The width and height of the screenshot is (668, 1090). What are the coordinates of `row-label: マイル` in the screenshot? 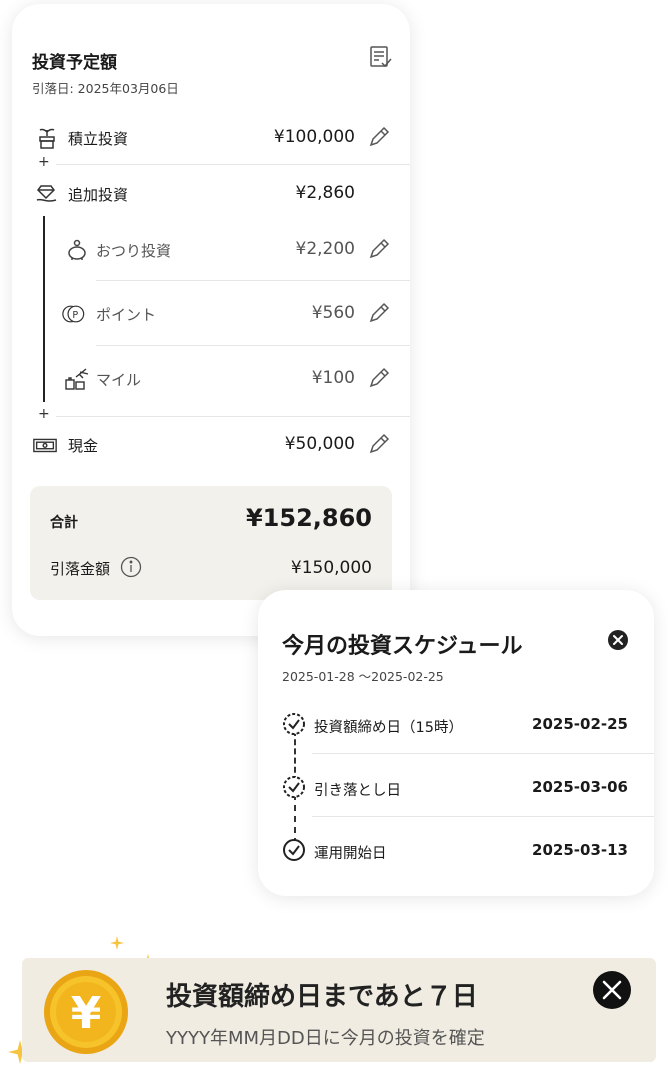 It's located at (119, 380).